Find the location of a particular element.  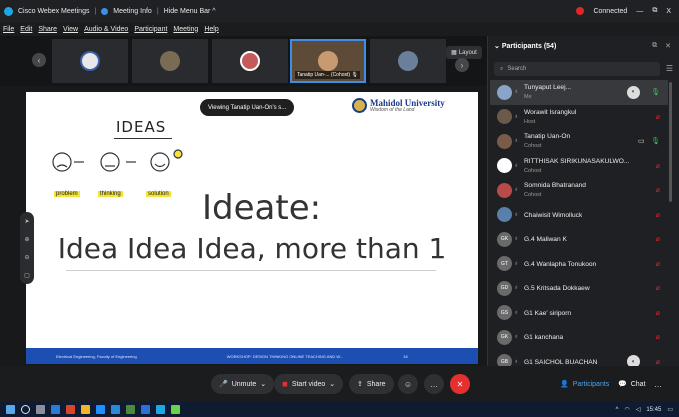

video-strip: ‹ Tanatip Uan-... (Cohost) 🎙 ▦ Layout › is located at coordinates (243, 61).